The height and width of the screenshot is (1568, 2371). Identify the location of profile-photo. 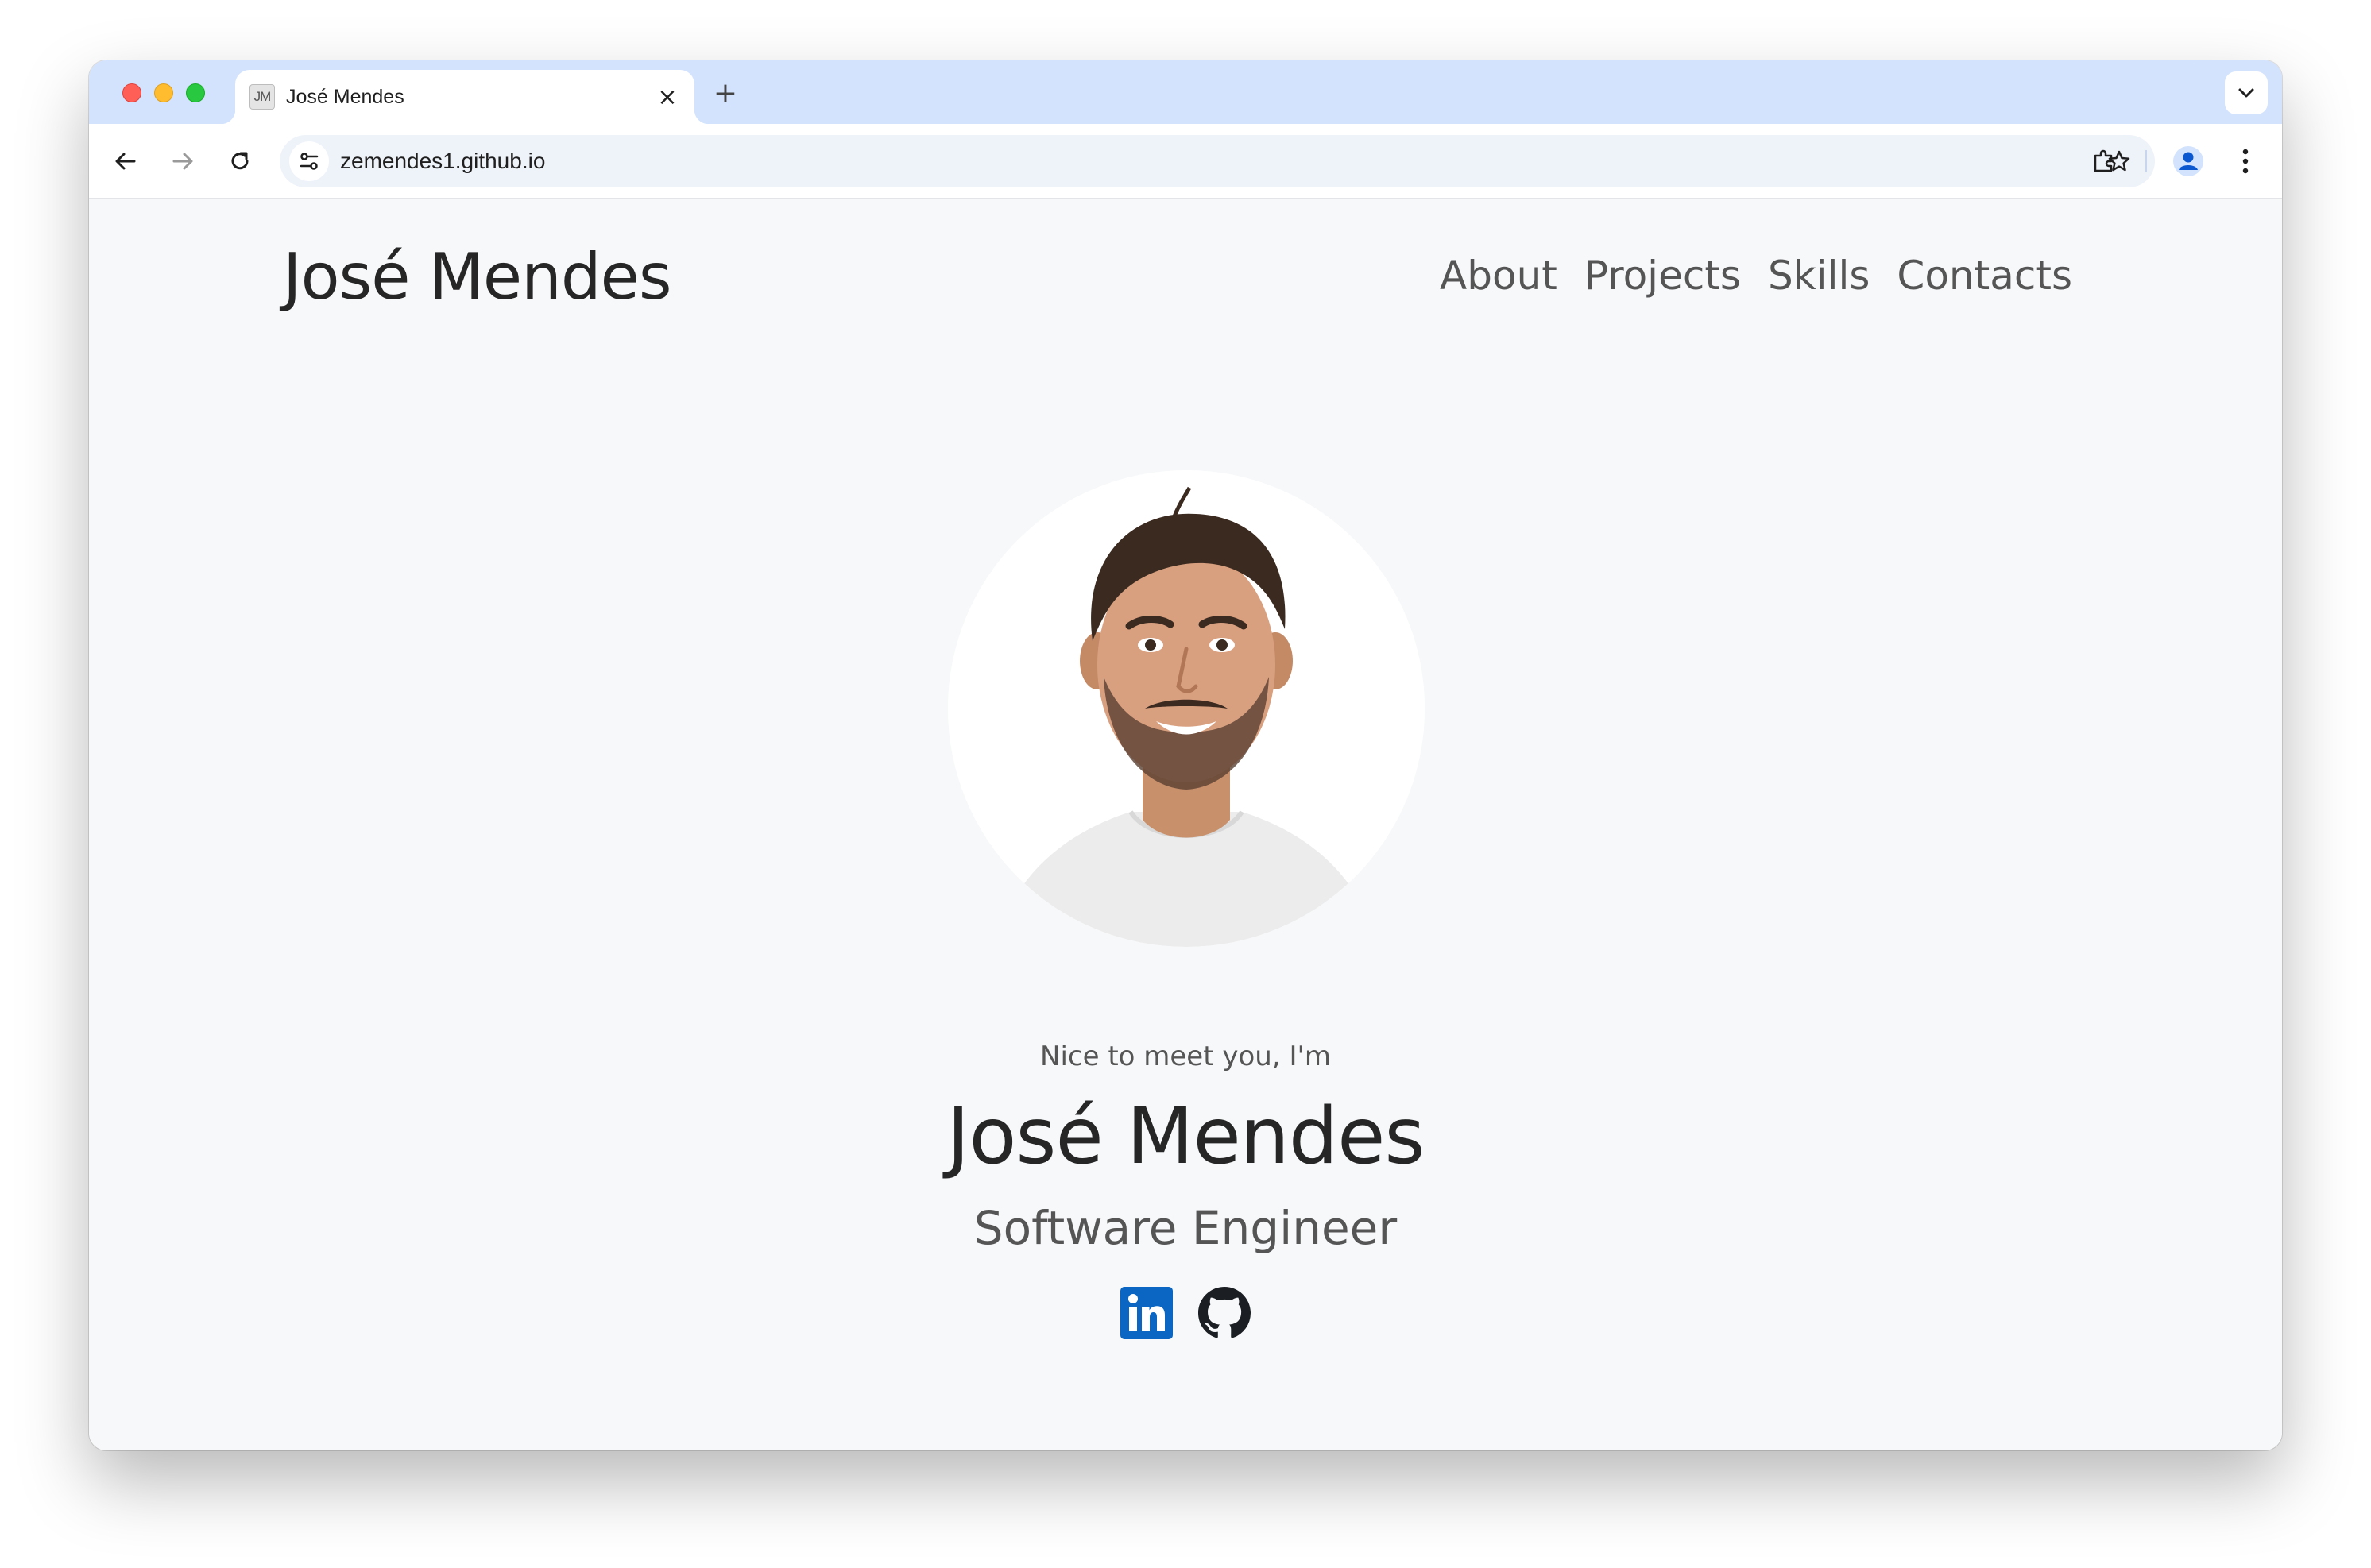
(1186, 709).